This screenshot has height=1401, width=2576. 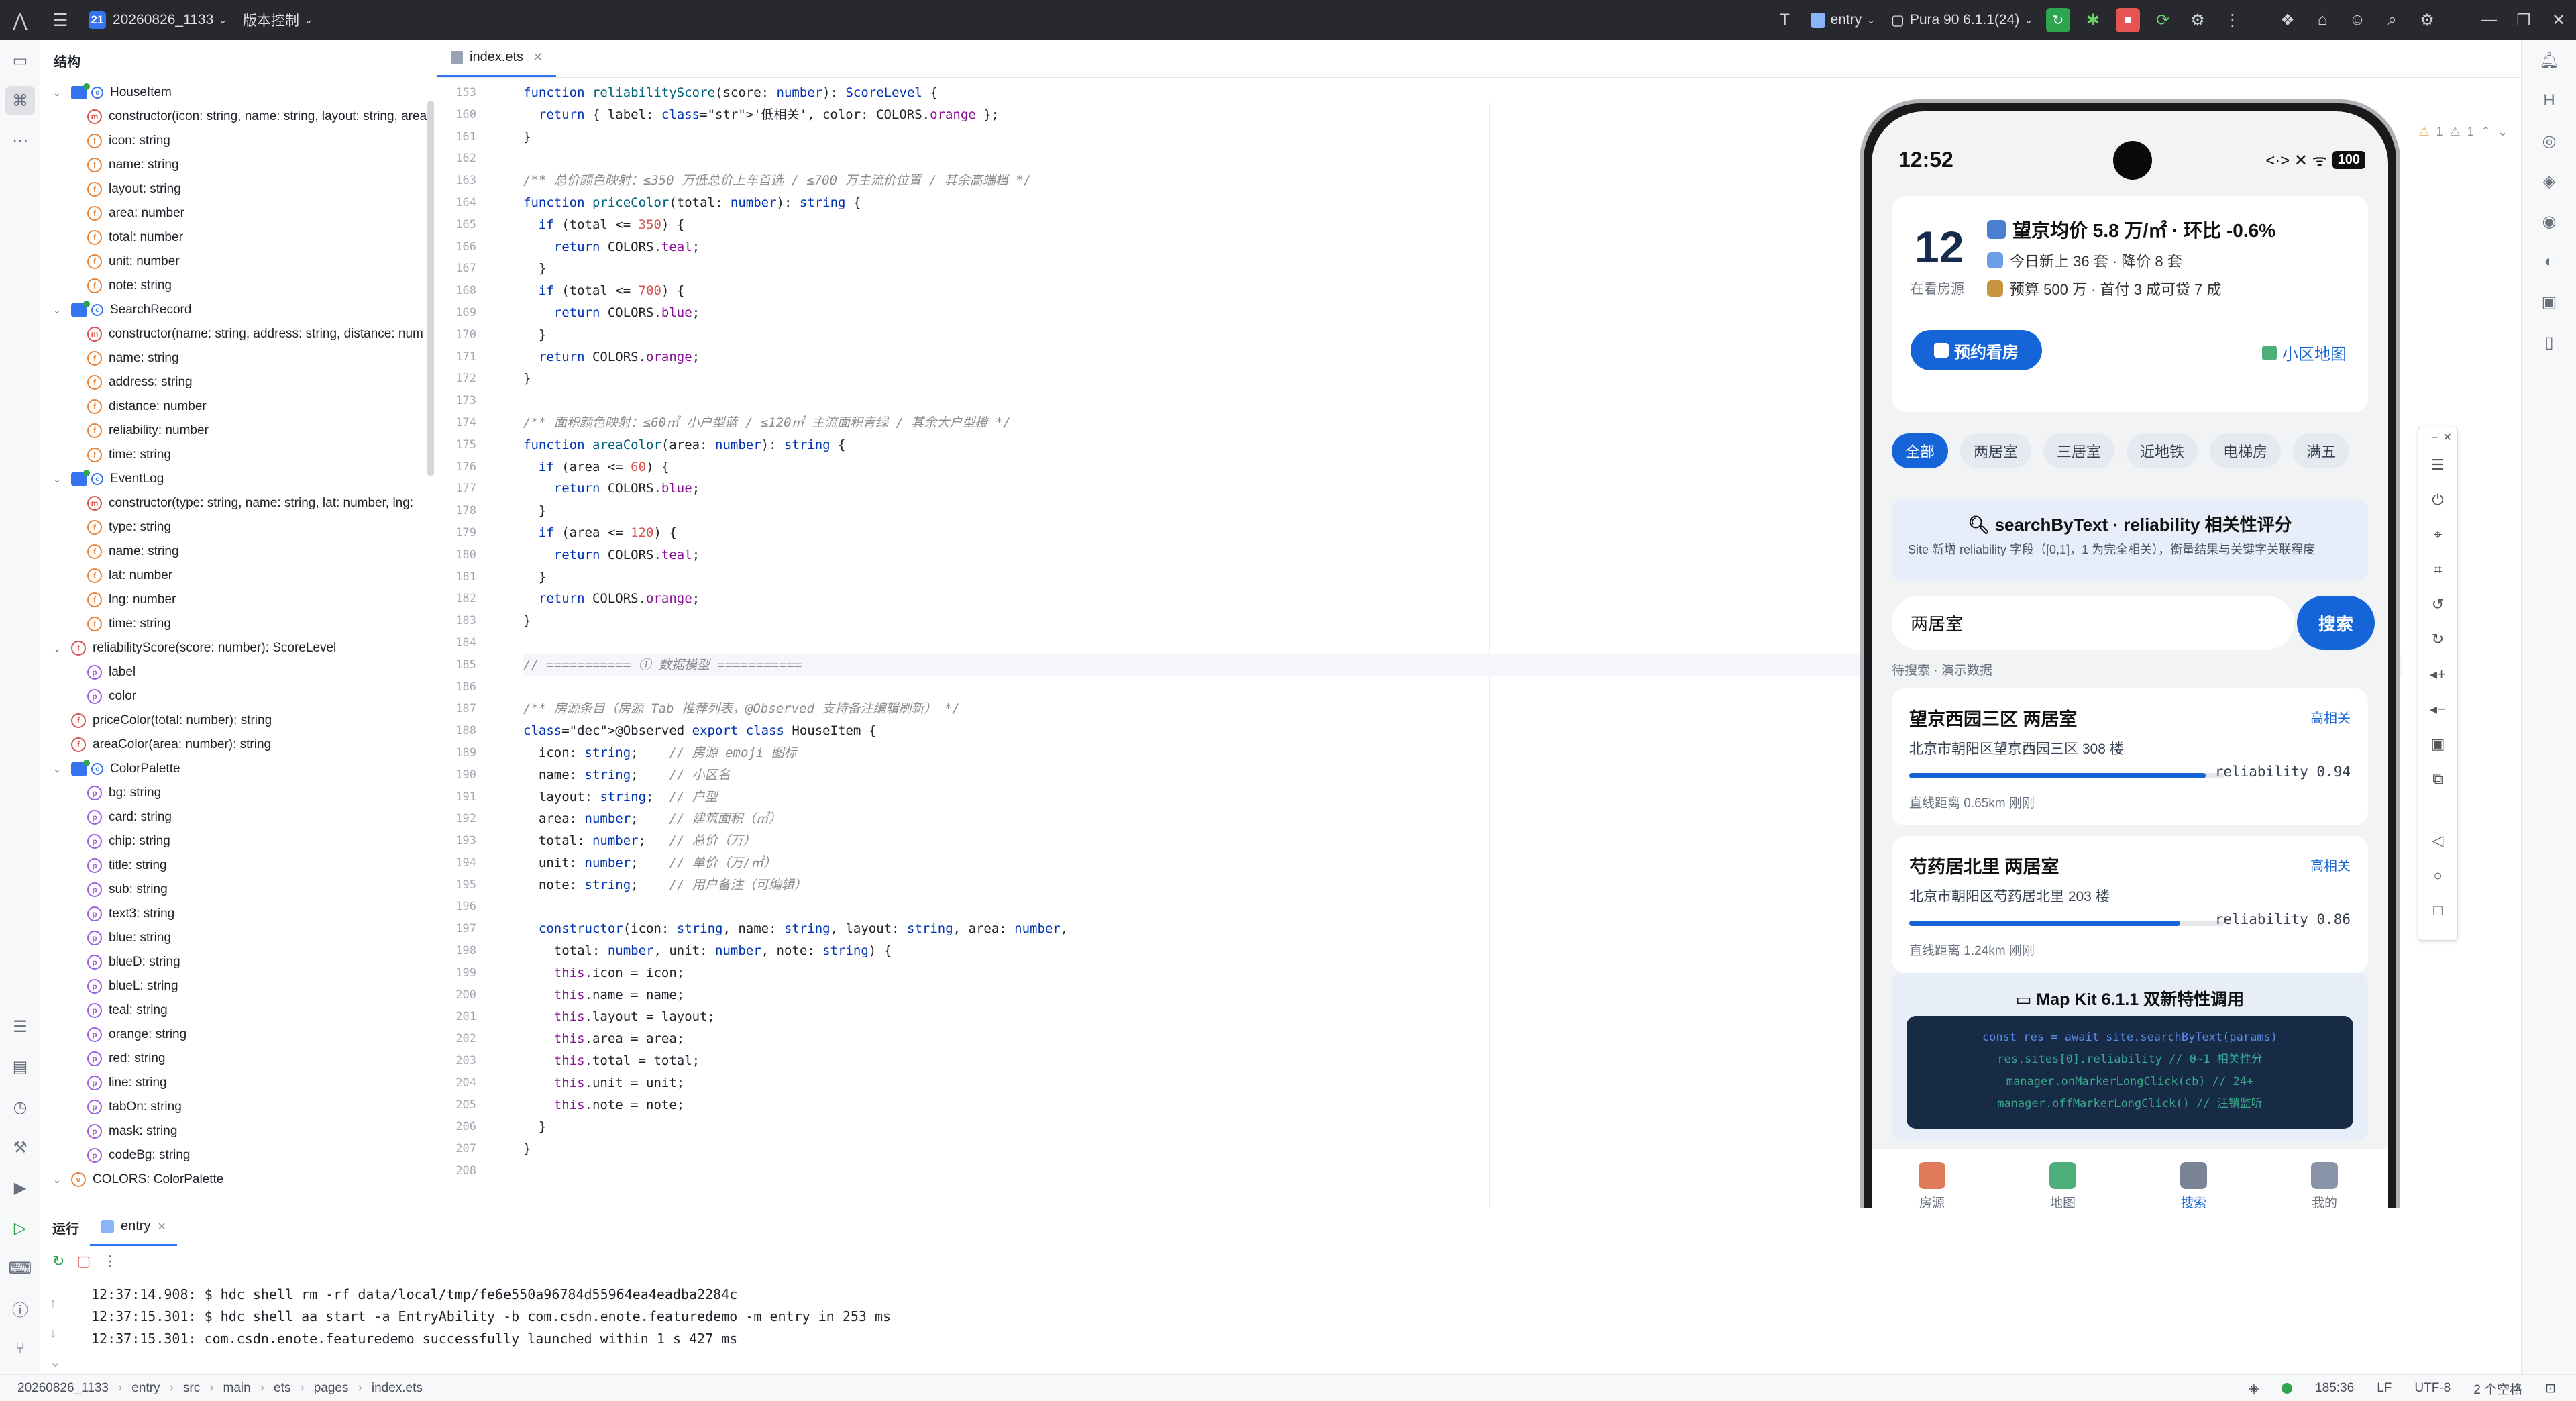 I want to click on structure-item: ⌄ c HouseItem, so click(x=238, y=93).